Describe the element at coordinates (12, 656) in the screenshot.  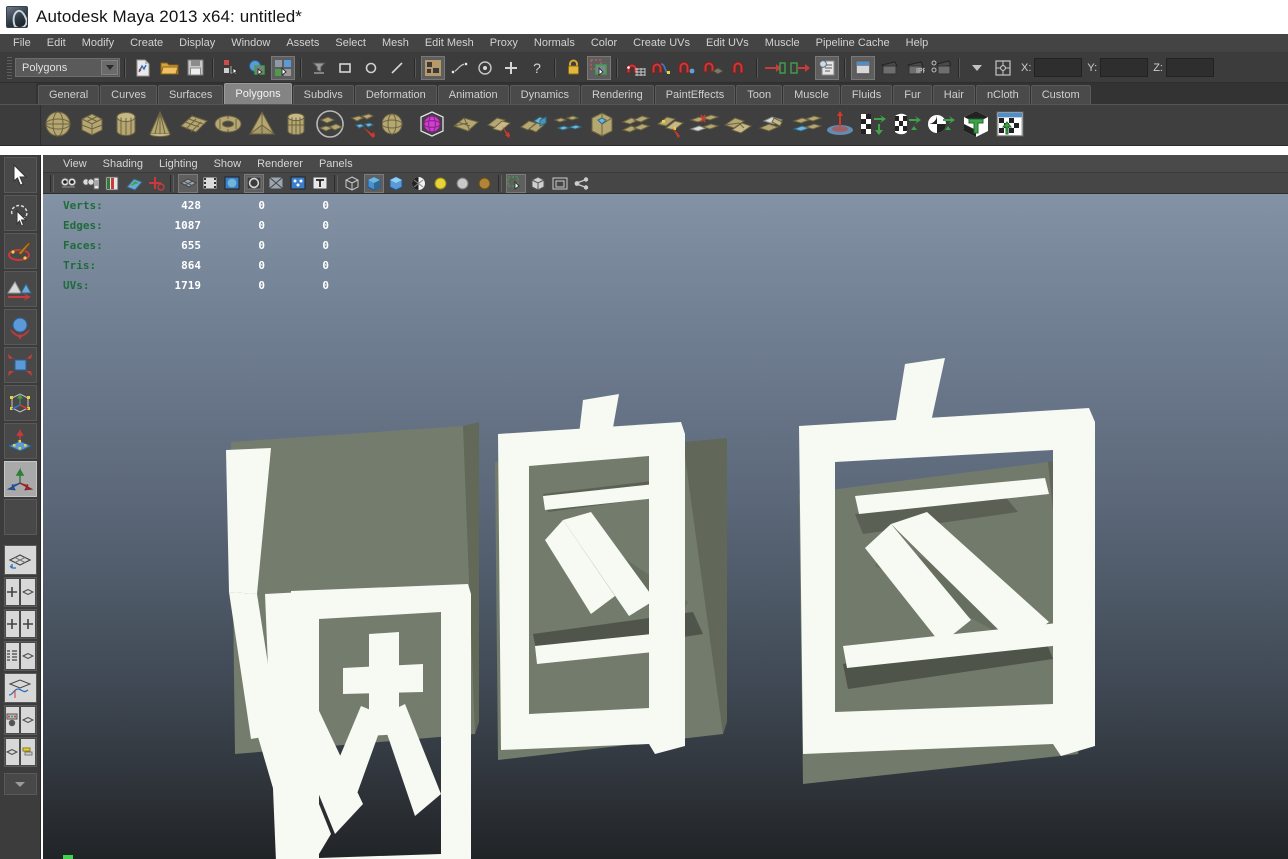
I see `layout-outliner-pane` at that location.